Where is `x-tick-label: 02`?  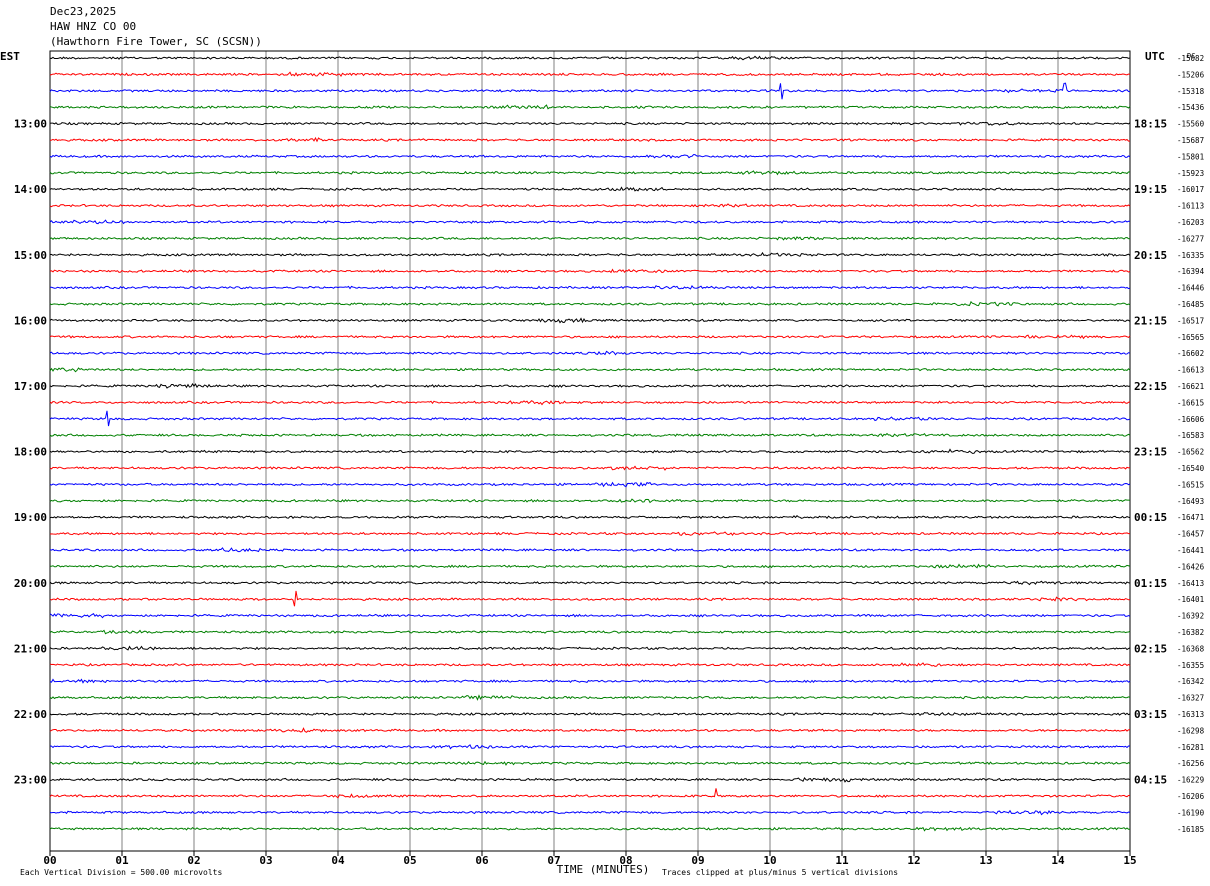
x-tick-label: 02 is located at coordinates (193, 860).